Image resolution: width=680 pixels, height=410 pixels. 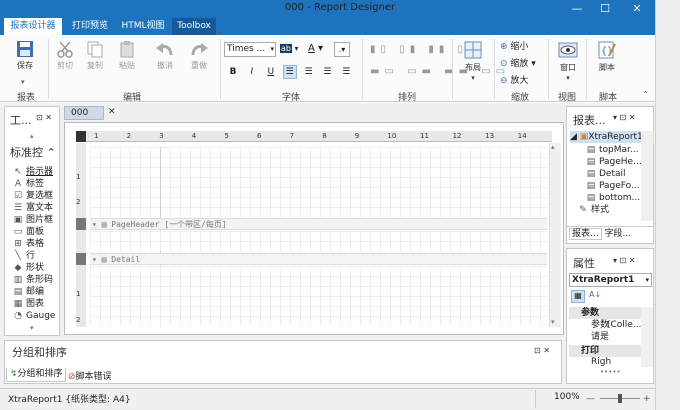 I want to click on band-icon: ▤, so click(x=591, y=186).